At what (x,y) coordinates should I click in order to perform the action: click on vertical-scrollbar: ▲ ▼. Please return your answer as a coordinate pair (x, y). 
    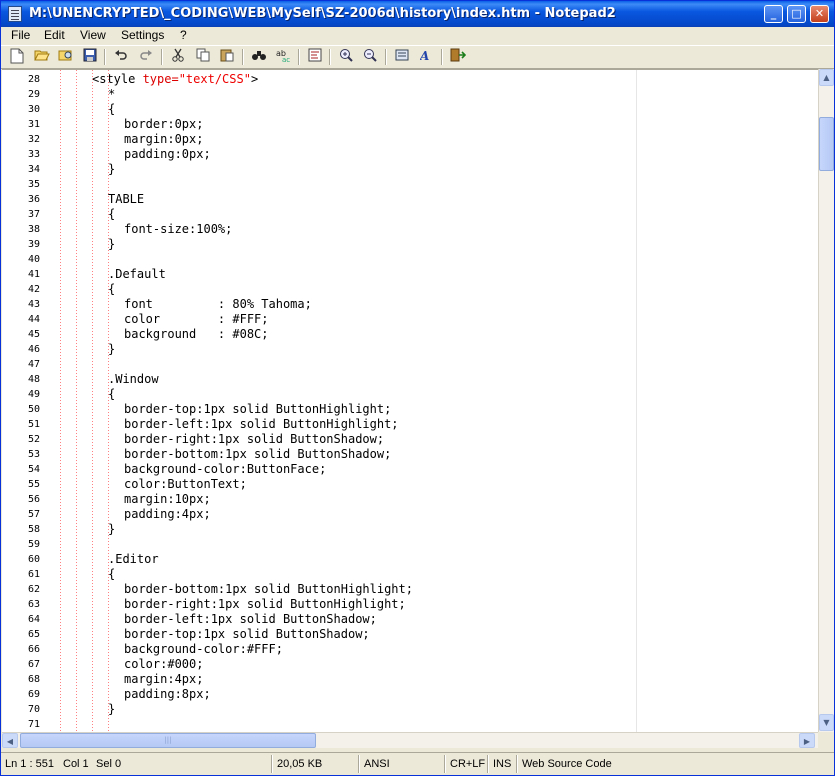
    Looking at the image, I should click on (826, 400).